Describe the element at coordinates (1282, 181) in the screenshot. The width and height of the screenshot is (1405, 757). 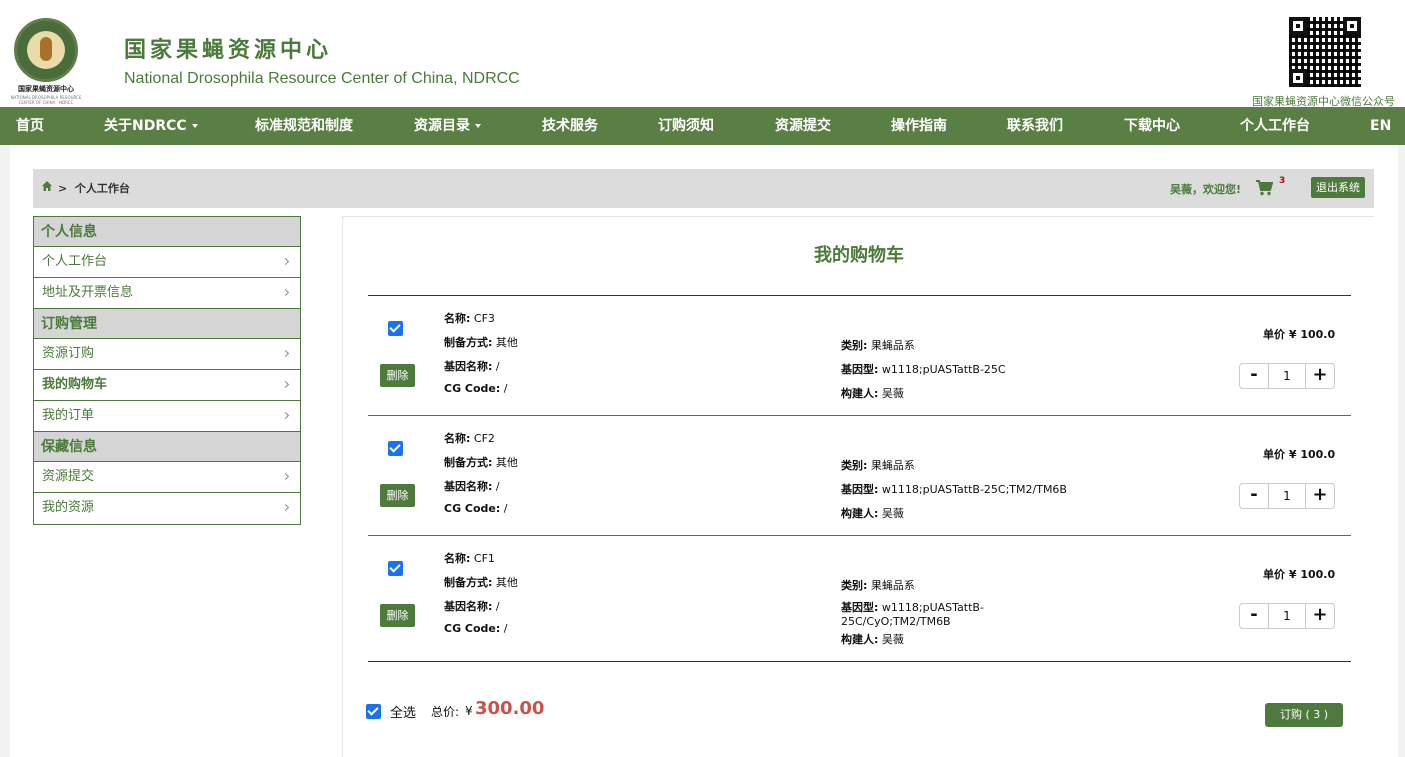
I see `cart-count-badge: 3` at that location.